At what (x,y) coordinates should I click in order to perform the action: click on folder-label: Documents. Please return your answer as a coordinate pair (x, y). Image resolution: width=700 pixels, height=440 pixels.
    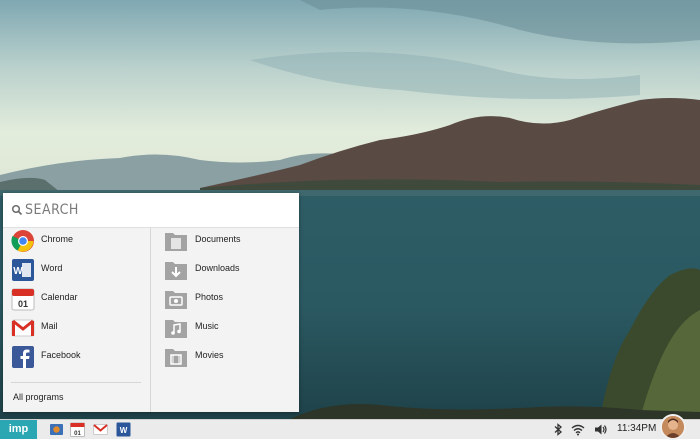
    Looking at the image, I should click on (218, 239).